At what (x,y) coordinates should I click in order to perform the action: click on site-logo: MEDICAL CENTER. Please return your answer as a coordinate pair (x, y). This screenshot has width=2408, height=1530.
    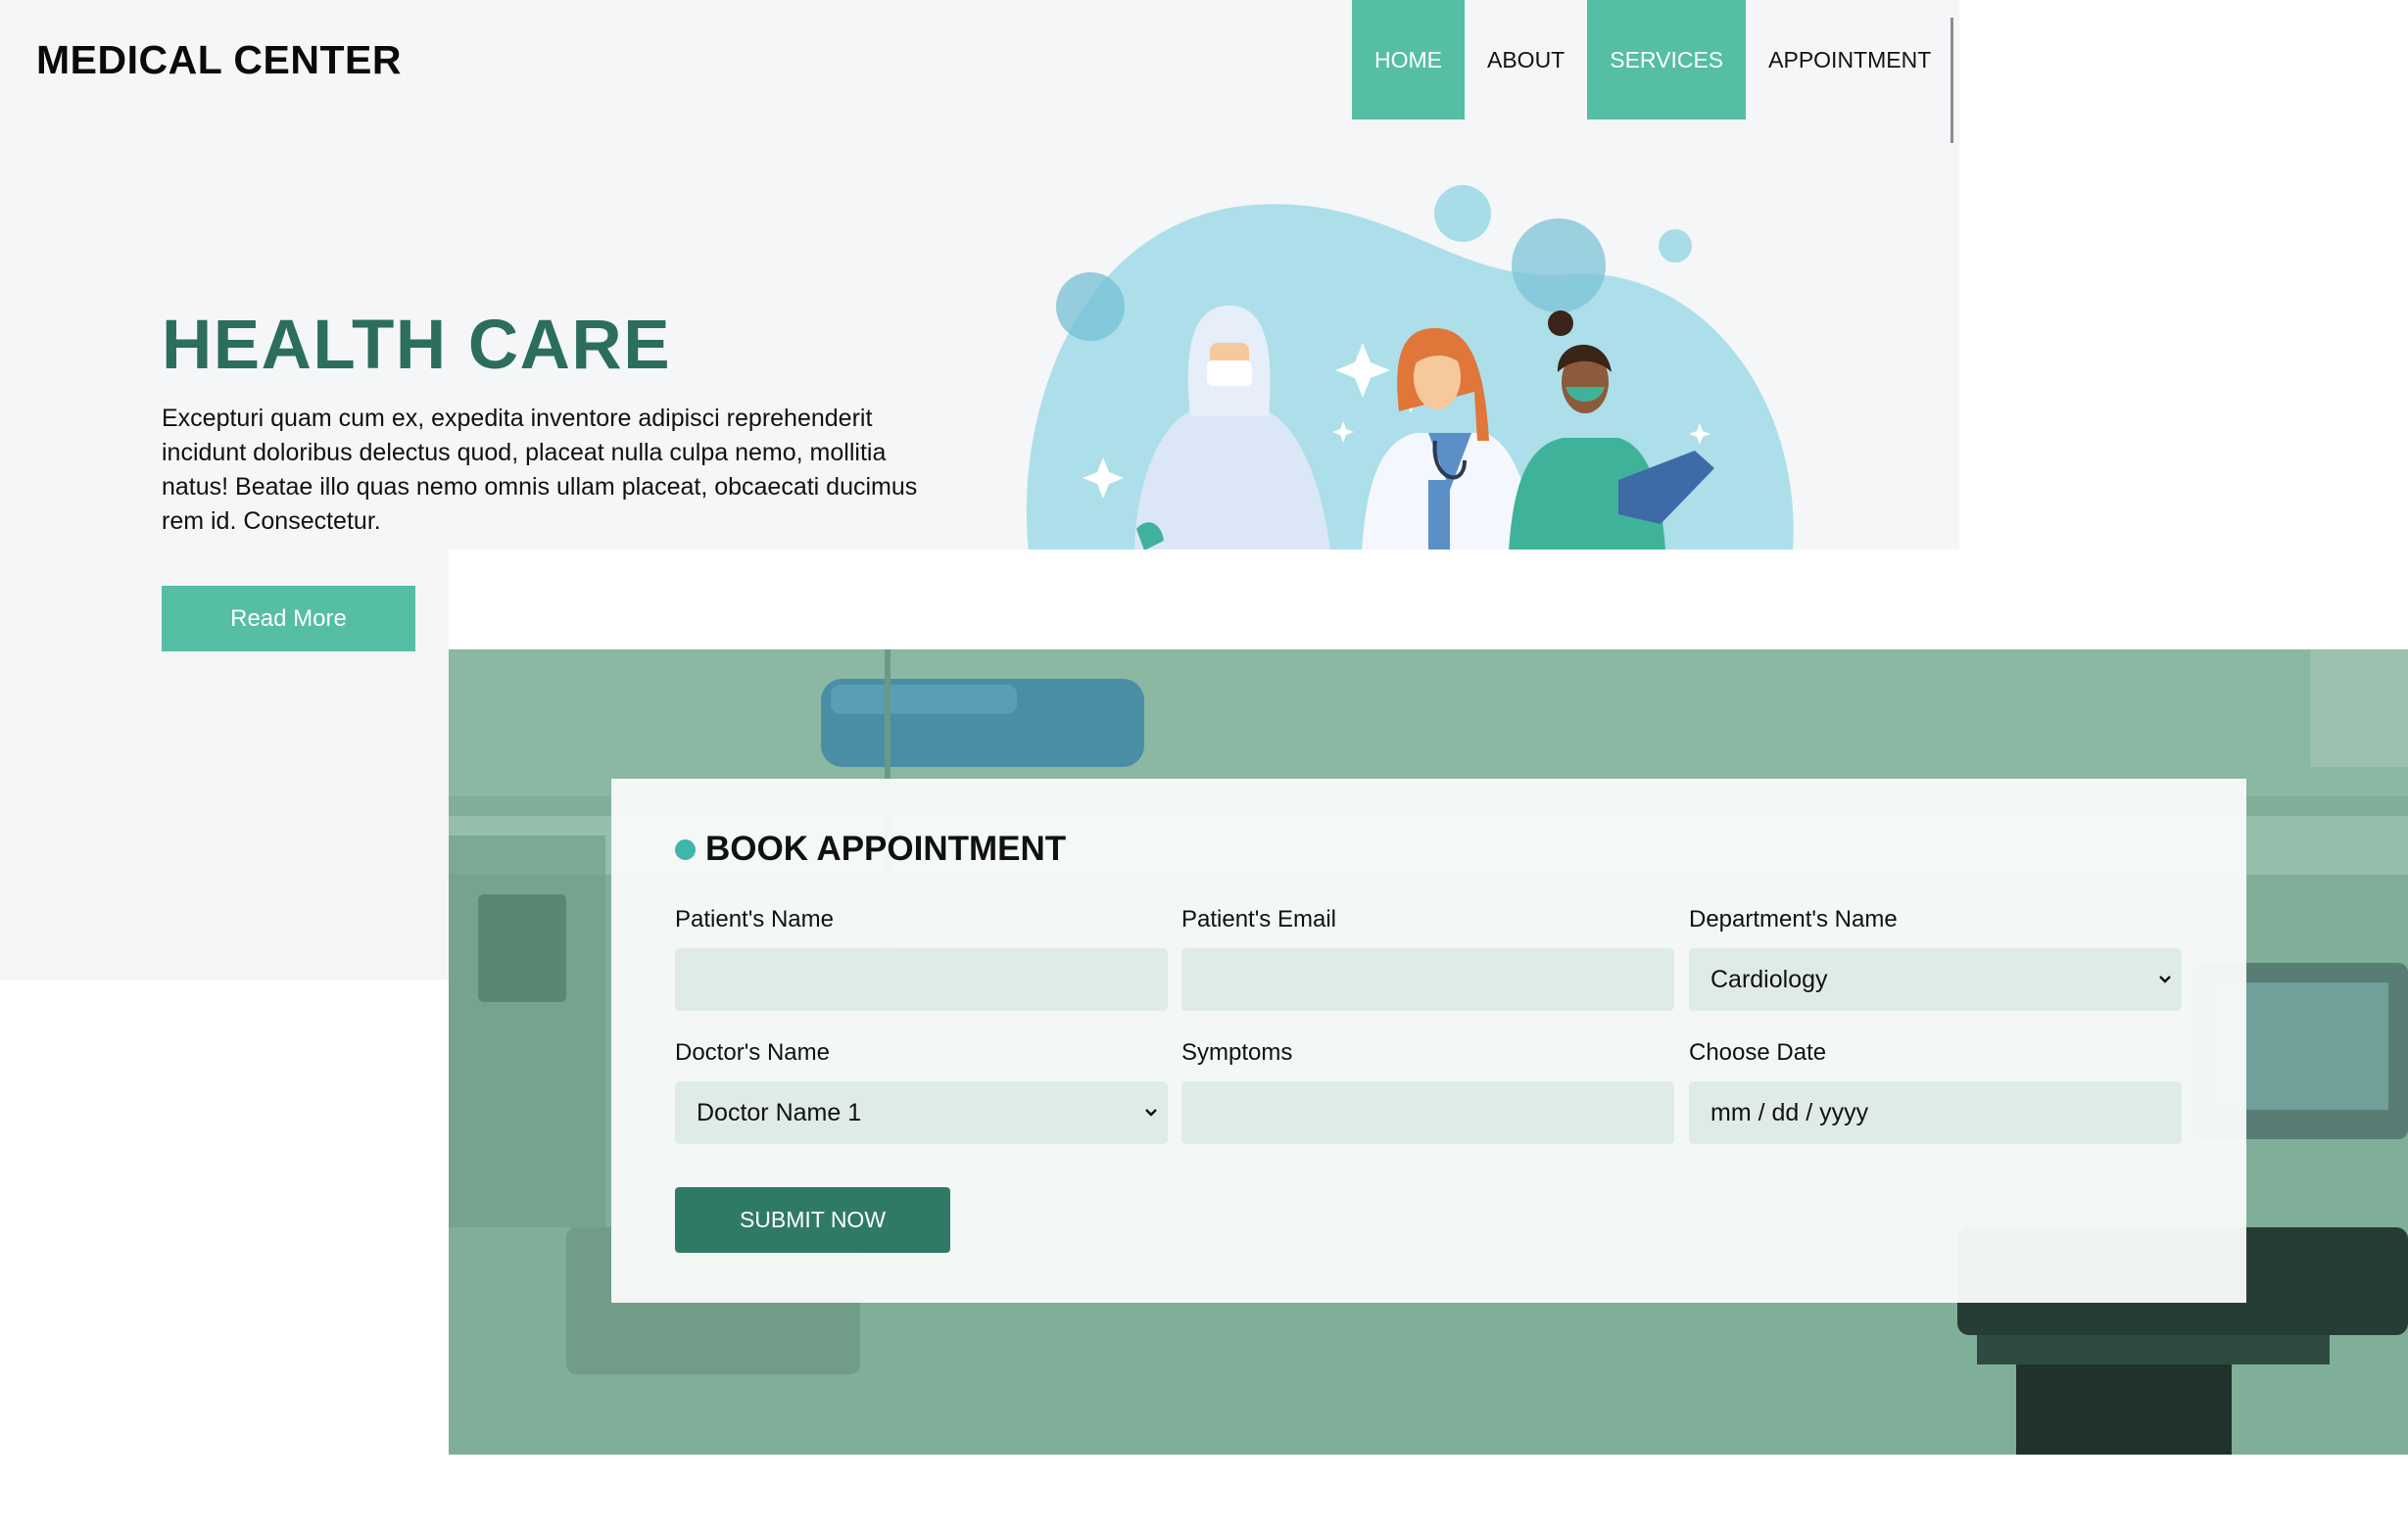
    Looking at the image, I should click on (219, 60).